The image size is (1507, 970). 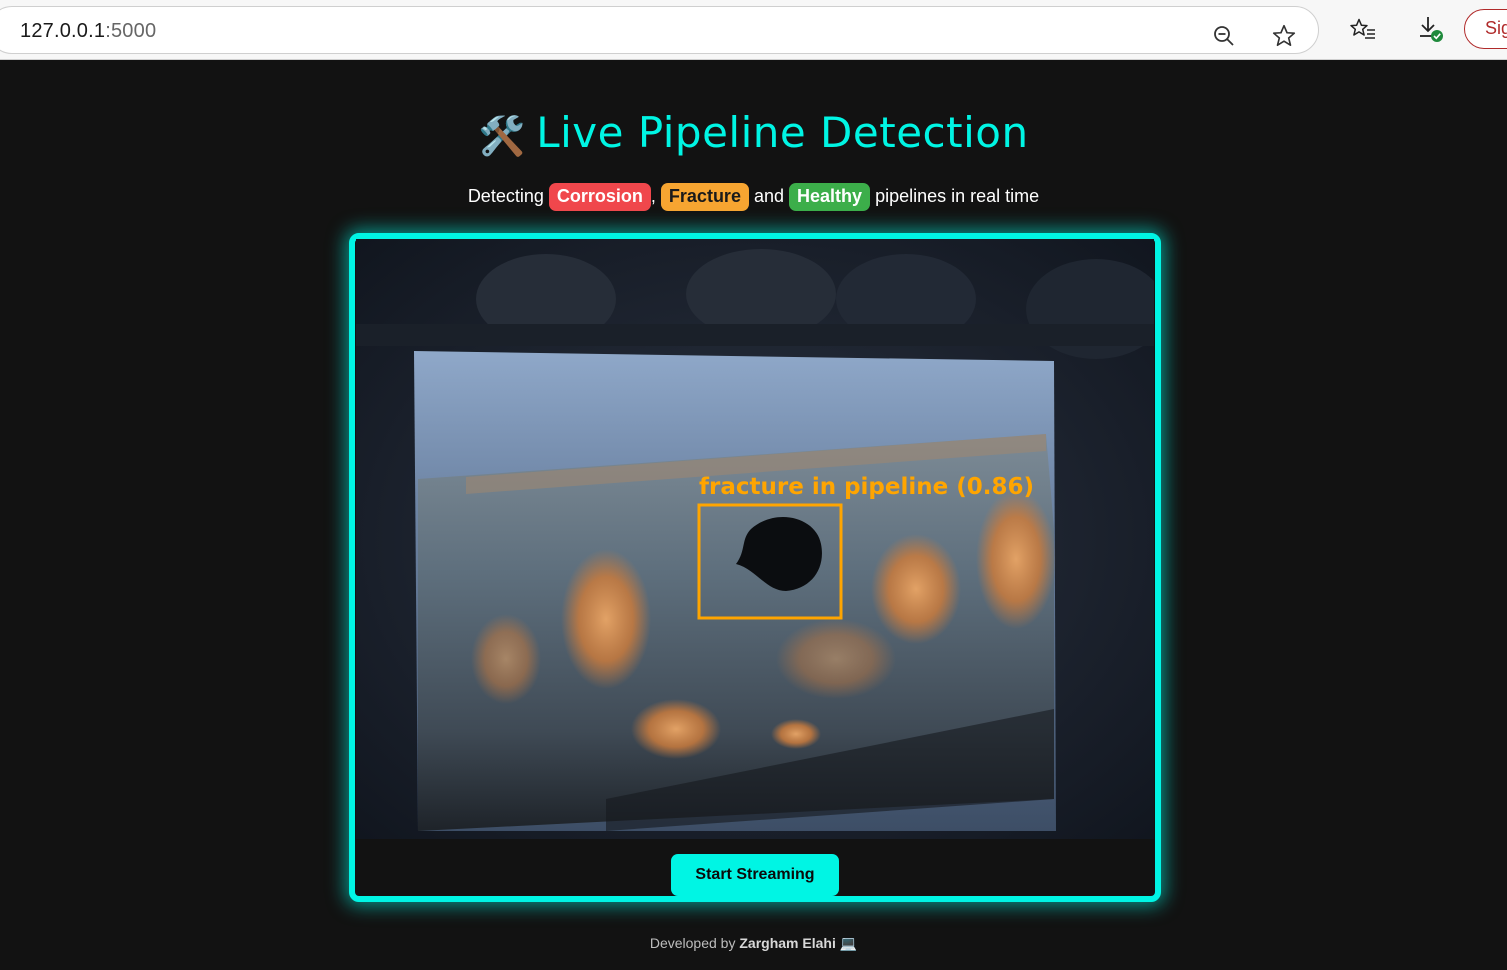 What do you see at coordinates (505, 196) in the screenshot?
I see `subtitle-prefix: Detecting` at bounding box center [505, 196].